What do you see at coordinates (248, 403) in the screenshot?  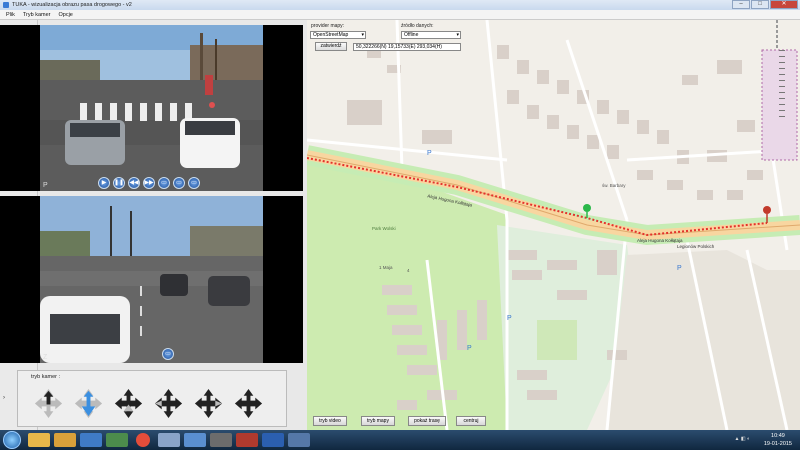 I see `camera-mode-6-icon` at bounding box center [248, 403].